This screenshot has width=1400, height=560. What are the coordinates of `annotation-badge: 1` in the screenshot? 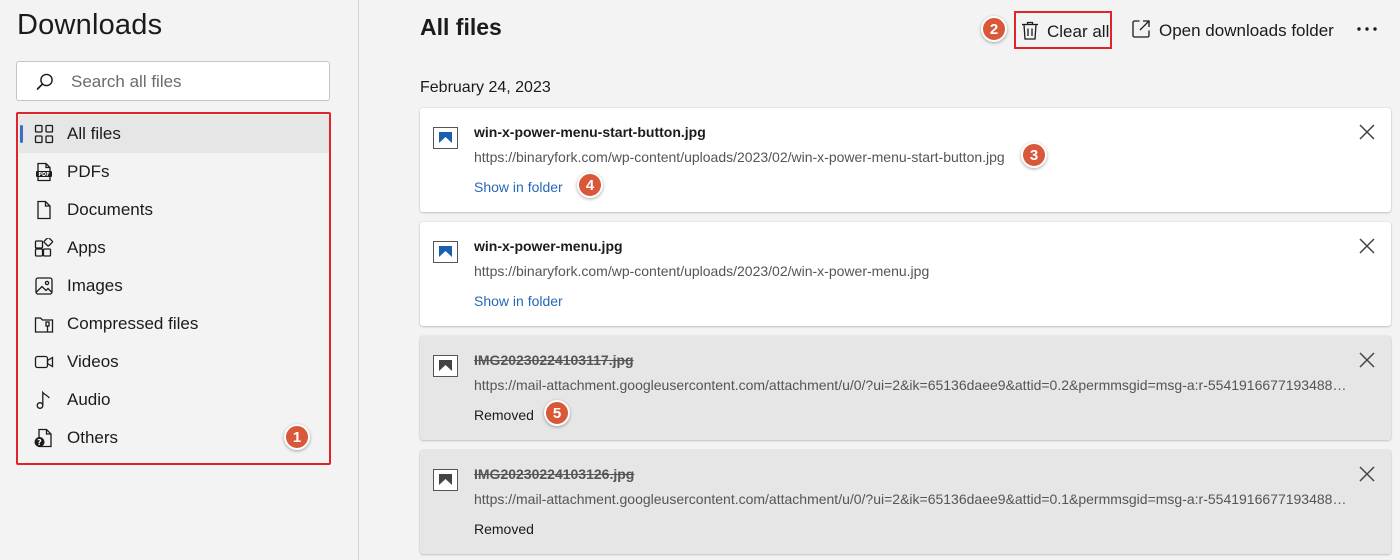 It's located at (297, 437).